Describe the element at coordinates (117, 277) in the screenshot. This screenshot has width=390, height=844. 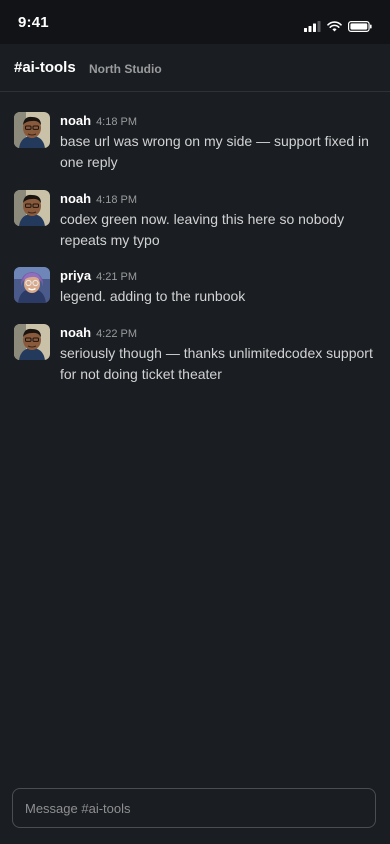
I see `message-timestamp: 4:21 PM` at that location.